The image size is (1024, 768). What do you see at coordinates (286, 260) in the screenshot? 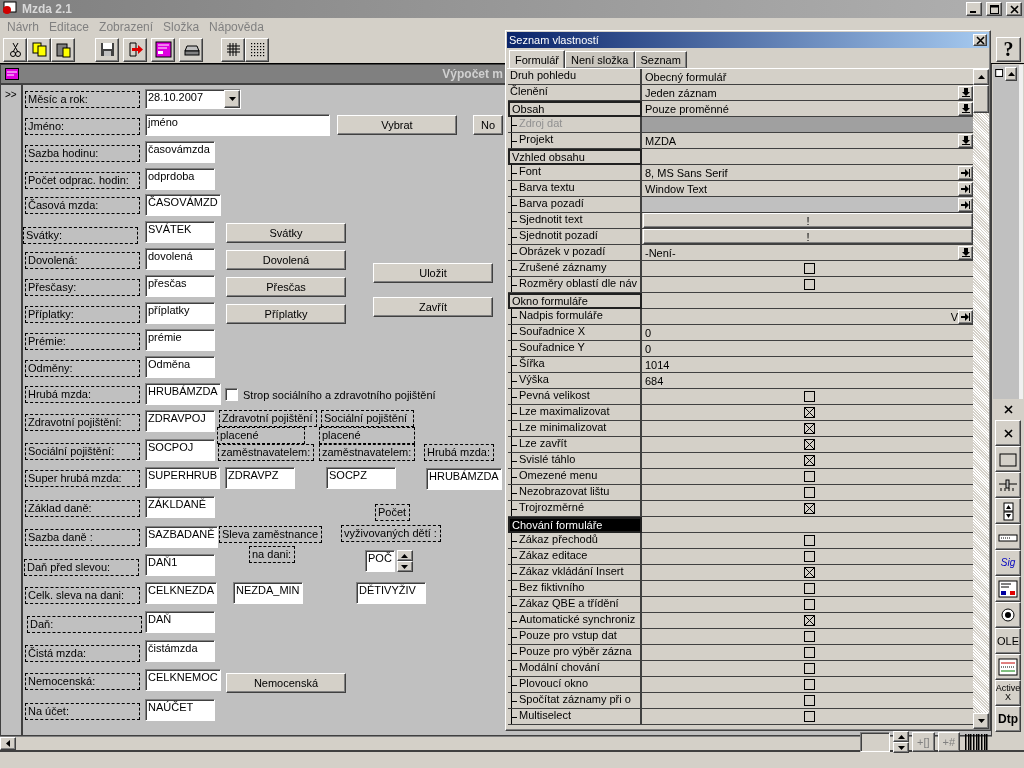
I see `form-button: Dovolená` at bounding box center [286, 260].